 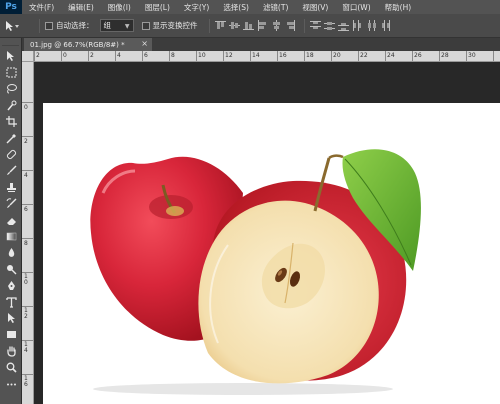 What do you see at coordinates (157, 7) in the screenshot?
I see `menu-layer: 图层(L)` at bounding box center [157, 7].